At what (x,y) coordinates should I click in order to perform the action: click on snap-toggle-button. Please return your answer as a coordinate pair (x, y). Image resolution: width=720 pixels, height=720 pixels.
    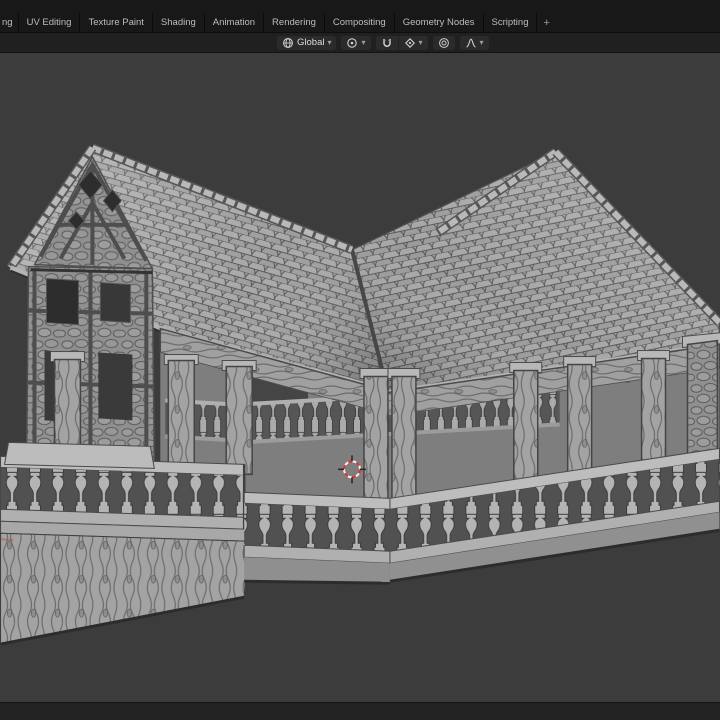
    Looking at the image, I should click on (386, 42).